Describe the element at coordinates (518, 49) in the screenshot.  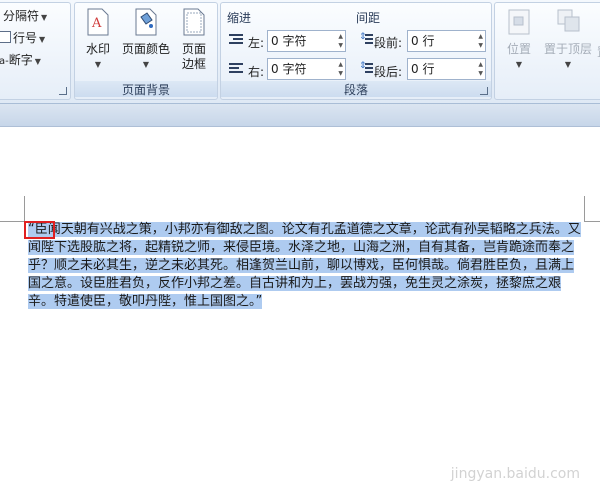
I see `position-label: 位置` at that location.